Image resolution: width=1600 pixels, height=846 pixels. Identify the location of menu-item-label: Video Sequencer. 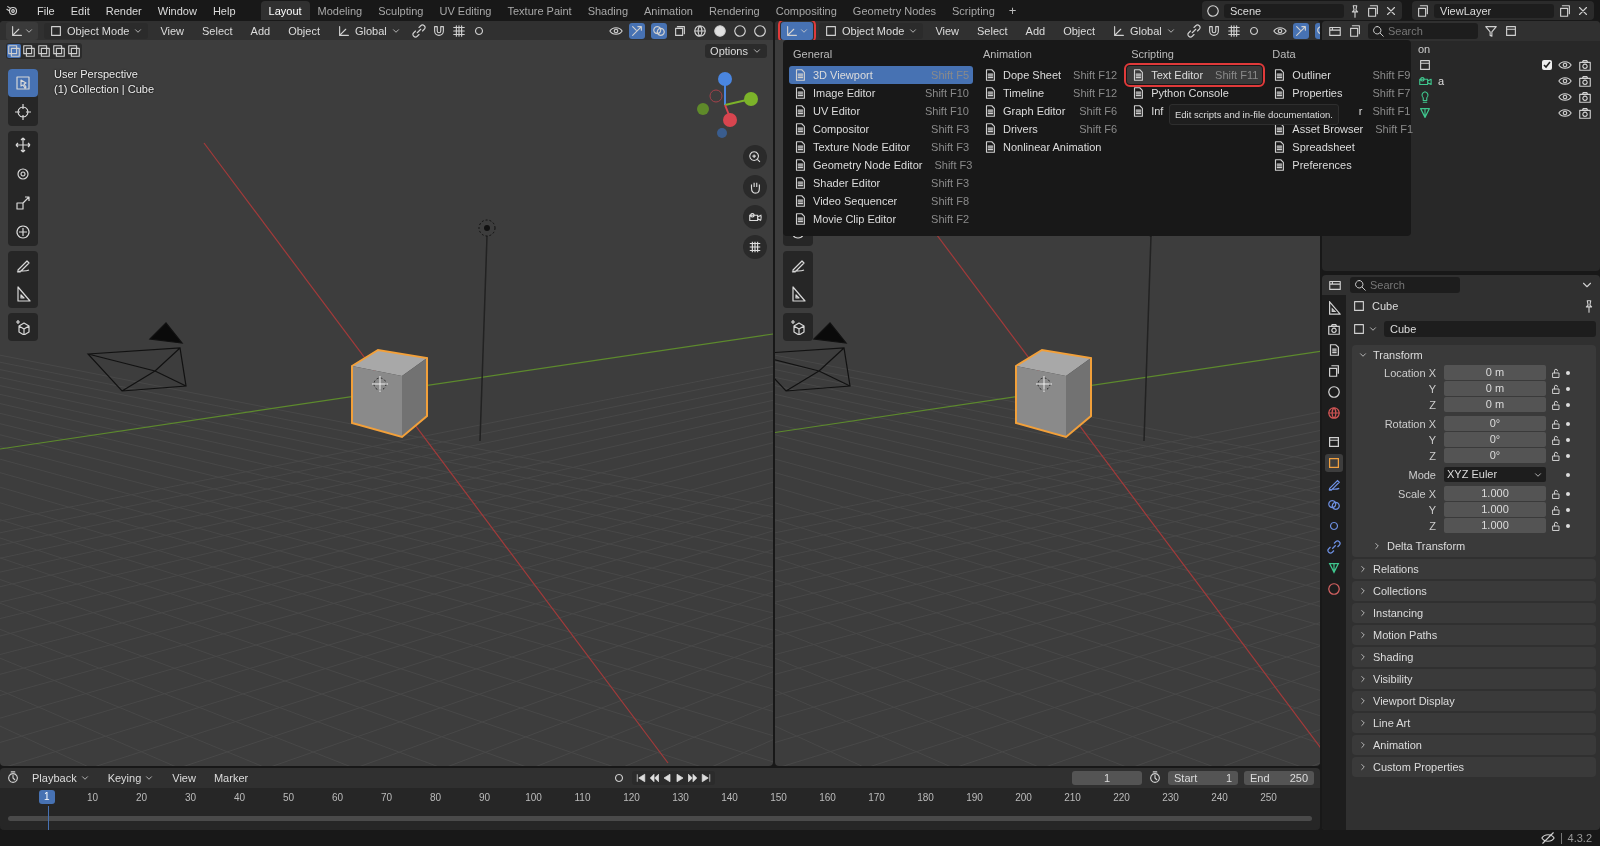
(855, 201).